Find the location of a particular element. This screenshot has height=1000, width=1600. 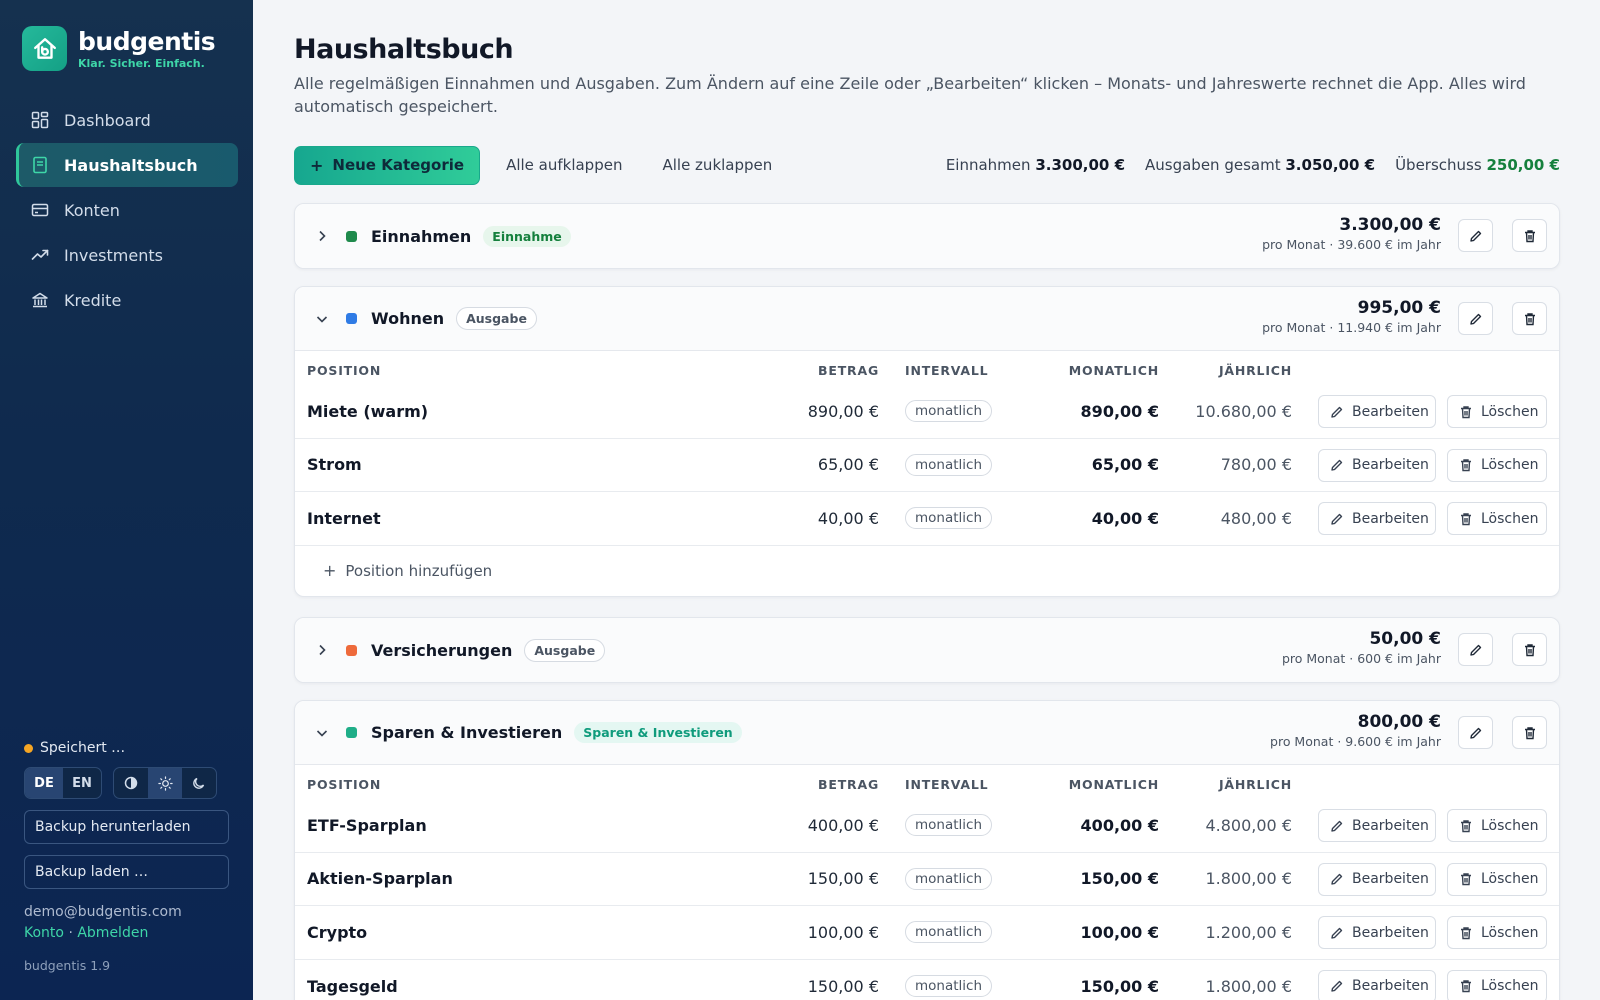

column-header-interval: INTERVALL is located at coordinates (947, 784).